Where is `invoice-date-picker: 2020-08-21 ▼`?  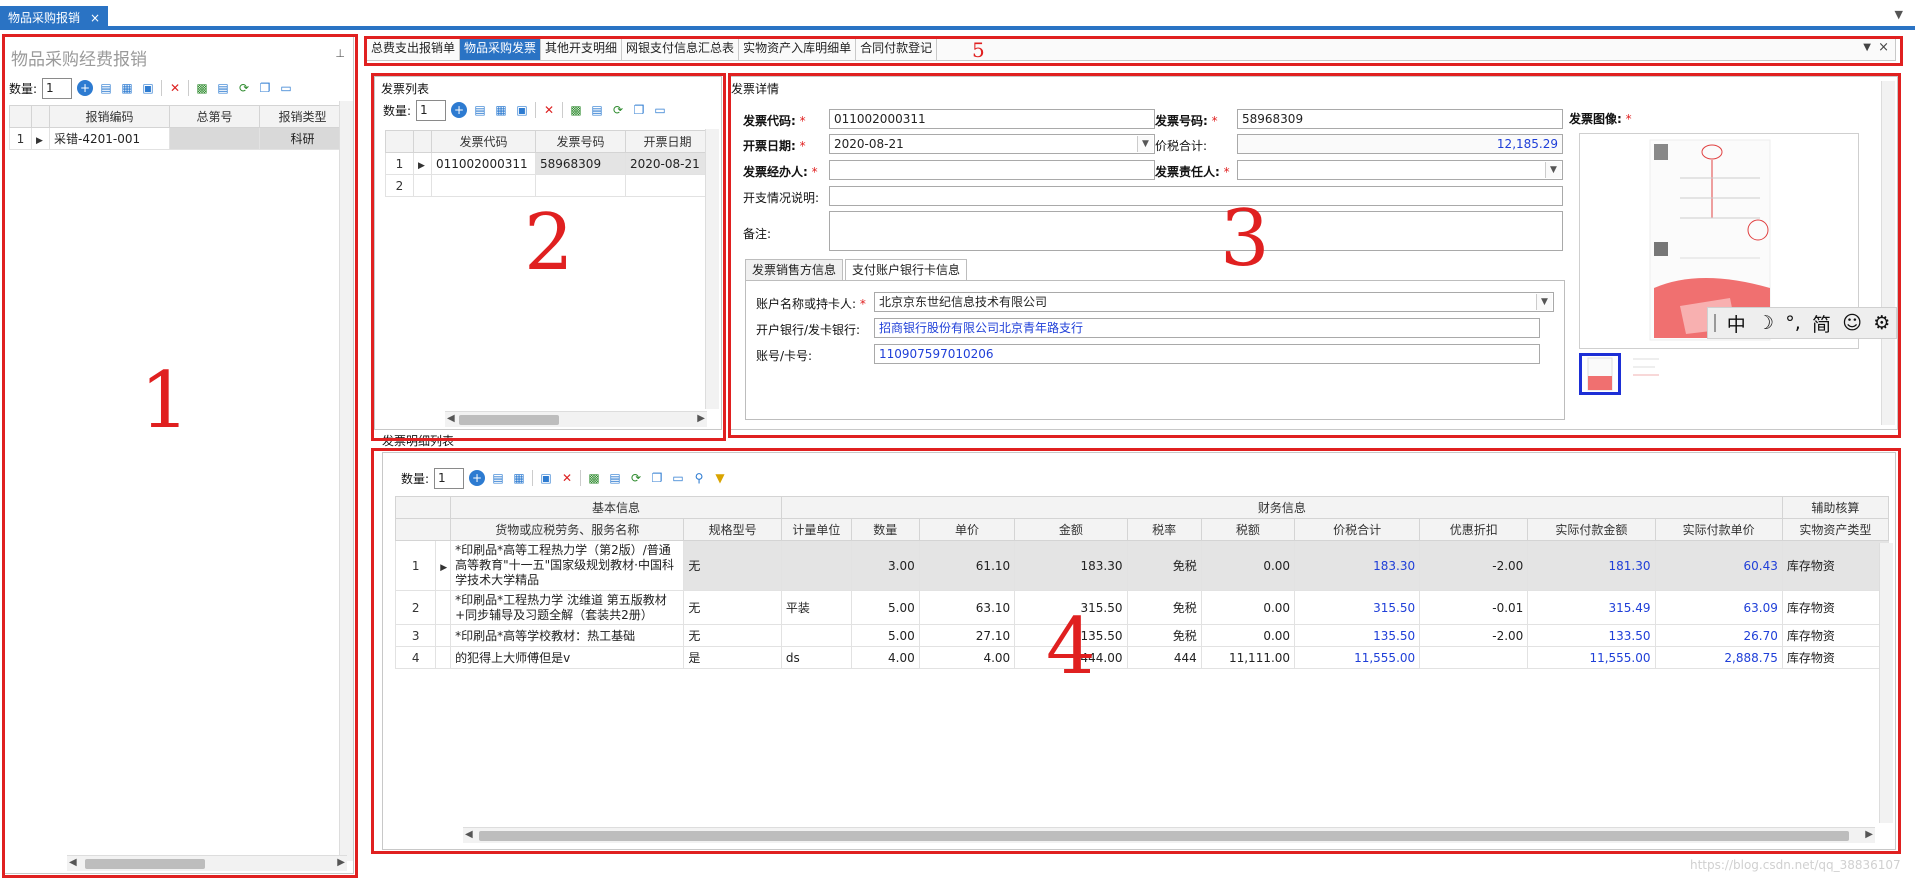 invoice-date-picker: 2020-08-21 ▼ is located at coordinates (992, 144).